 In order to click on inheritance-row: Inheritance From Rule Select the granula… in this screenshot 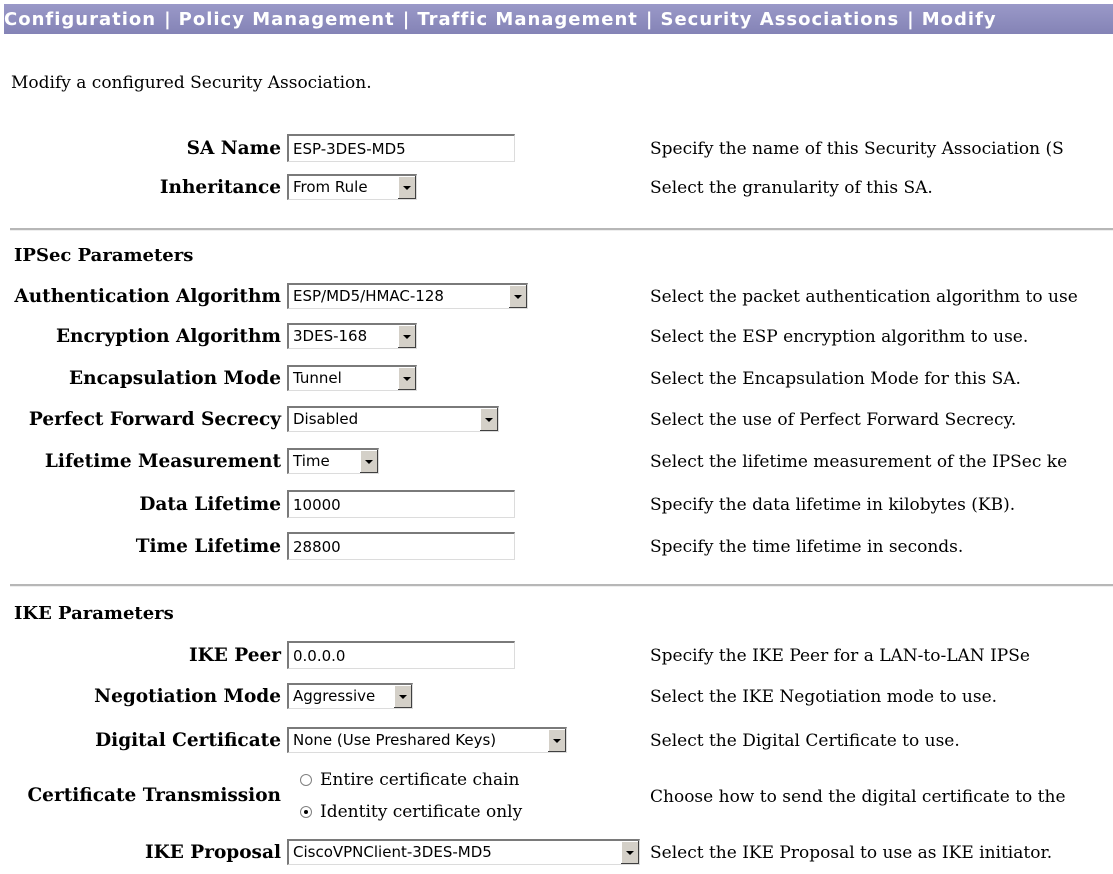, I will do `click(556, 187)`.